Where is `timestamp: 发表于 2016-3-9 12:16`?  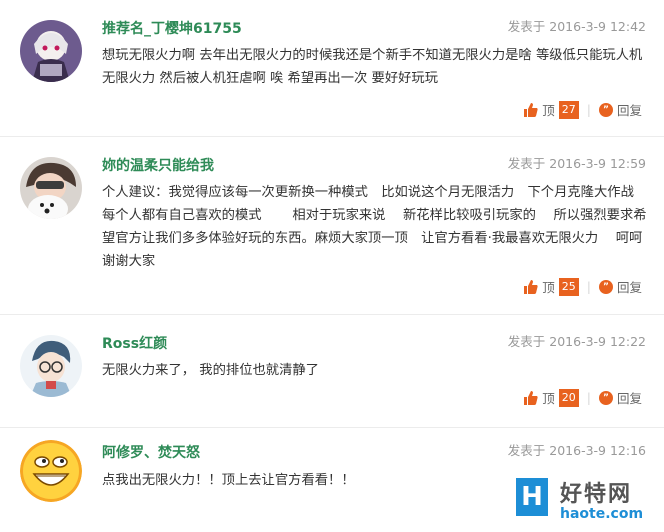 timestamp: 发表于 2016-3-9 12:16 is located at coordinates (576, 450).